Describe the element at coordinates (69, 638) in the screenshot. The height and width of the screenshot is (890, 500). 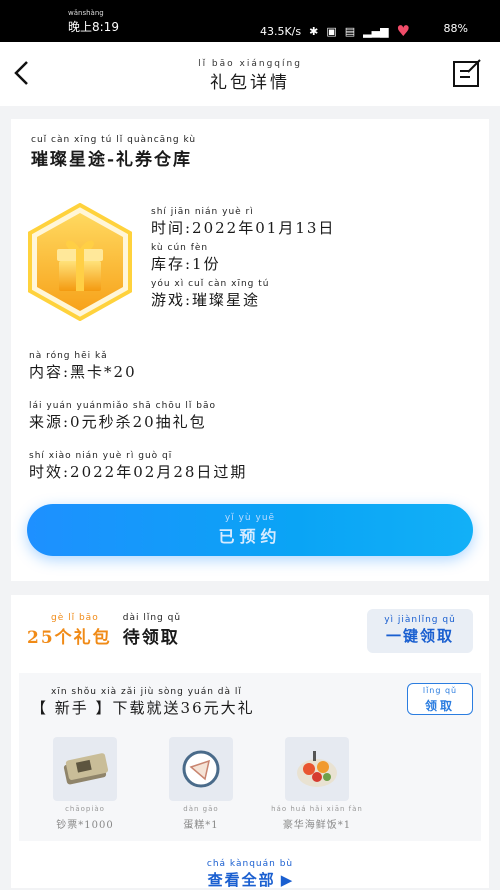
I see `packs-count-text: 25个礼包` at that location.